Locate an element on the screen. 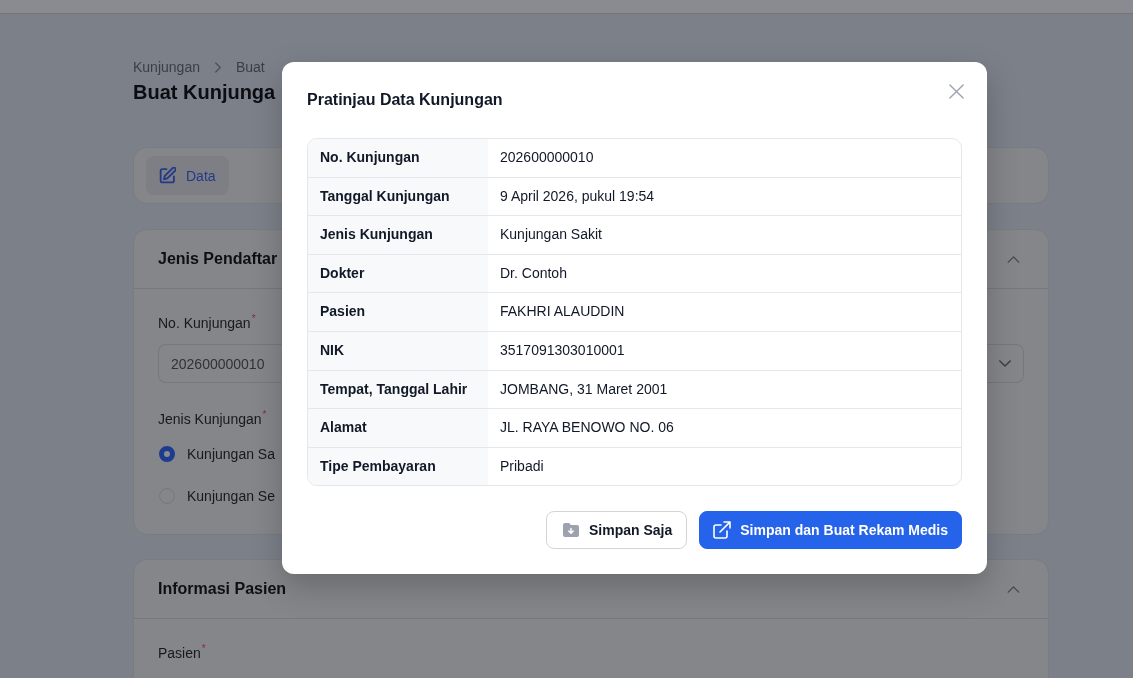  table-label-cell: Tanggal Kunjungan is located at coordinates (398, 196).